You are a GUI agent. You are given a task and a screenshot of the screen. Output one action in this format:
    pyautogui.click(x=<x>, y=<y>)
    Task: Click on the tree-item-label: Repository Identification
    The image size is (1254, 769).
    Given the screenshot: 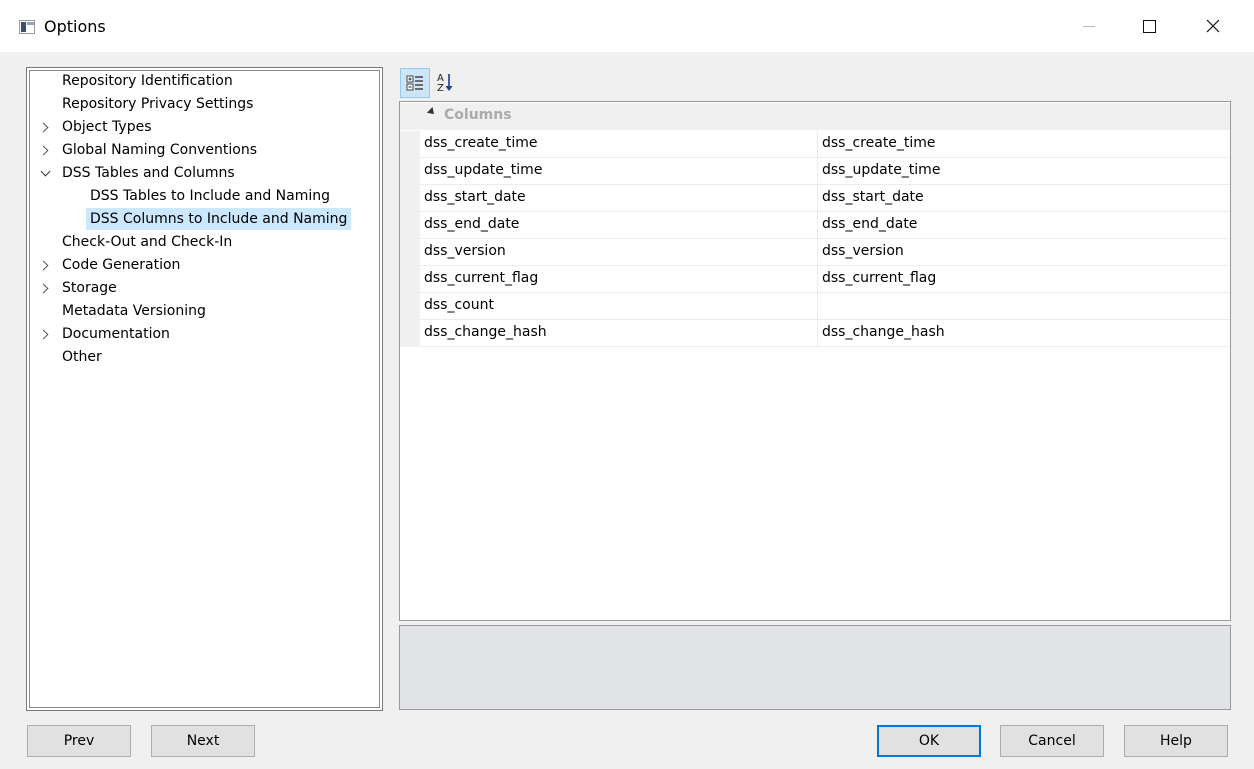 What is the action you would take?
    pyautogui.click(x=147, y=81)
    